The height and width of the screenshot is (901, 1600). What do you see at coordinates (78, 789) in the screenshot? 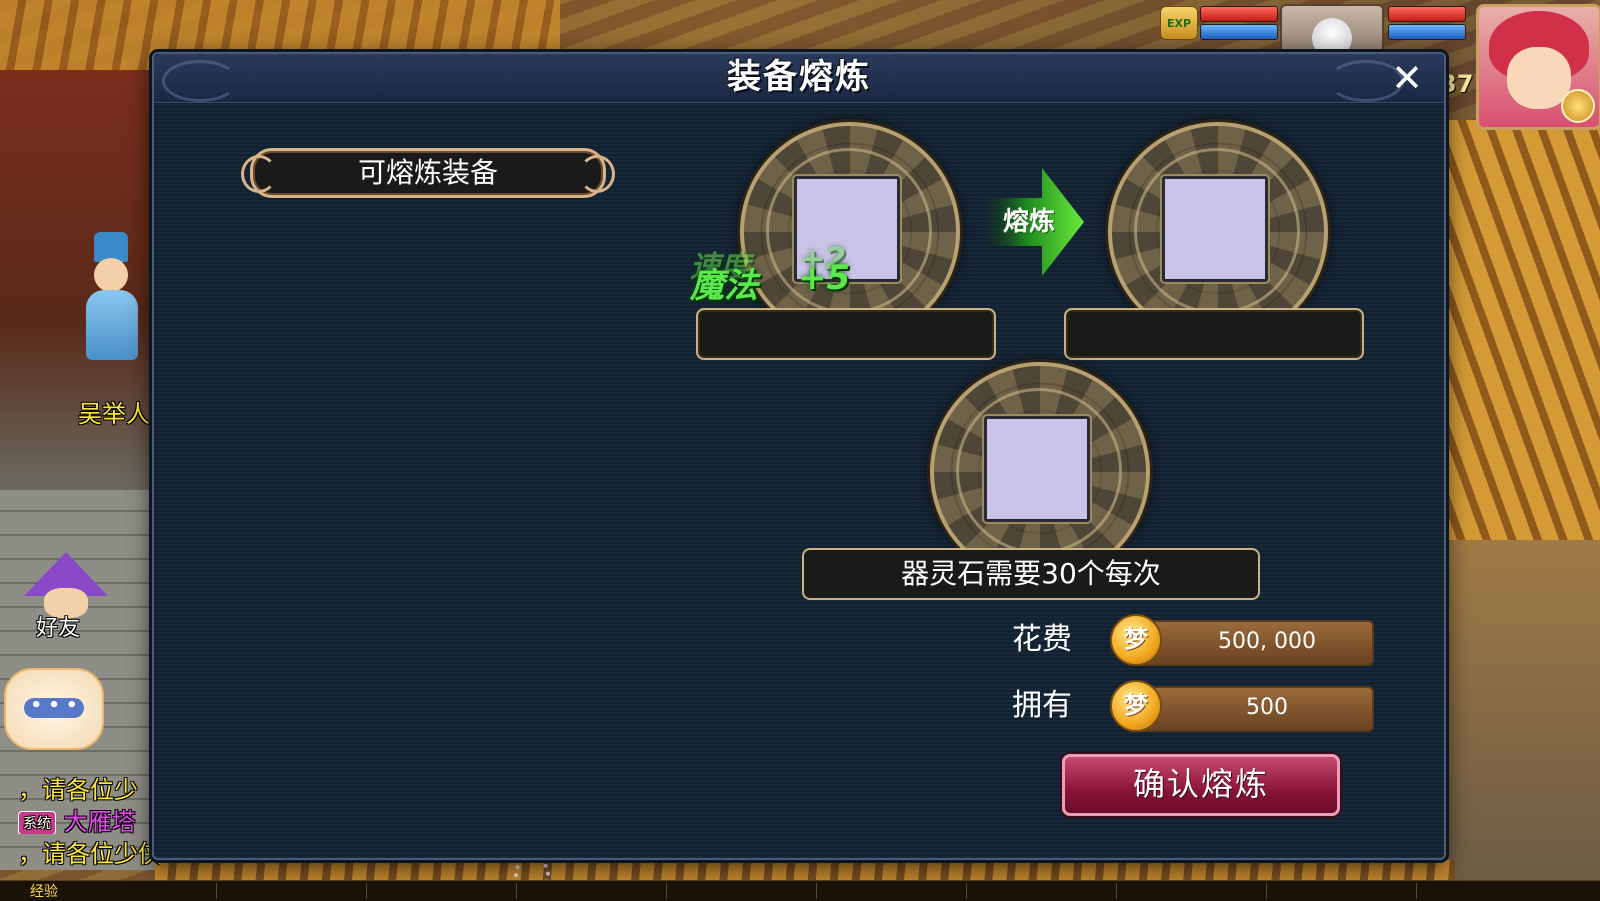
I see `chat-line-text: ，请各位少` at bounding box center [78, 789].